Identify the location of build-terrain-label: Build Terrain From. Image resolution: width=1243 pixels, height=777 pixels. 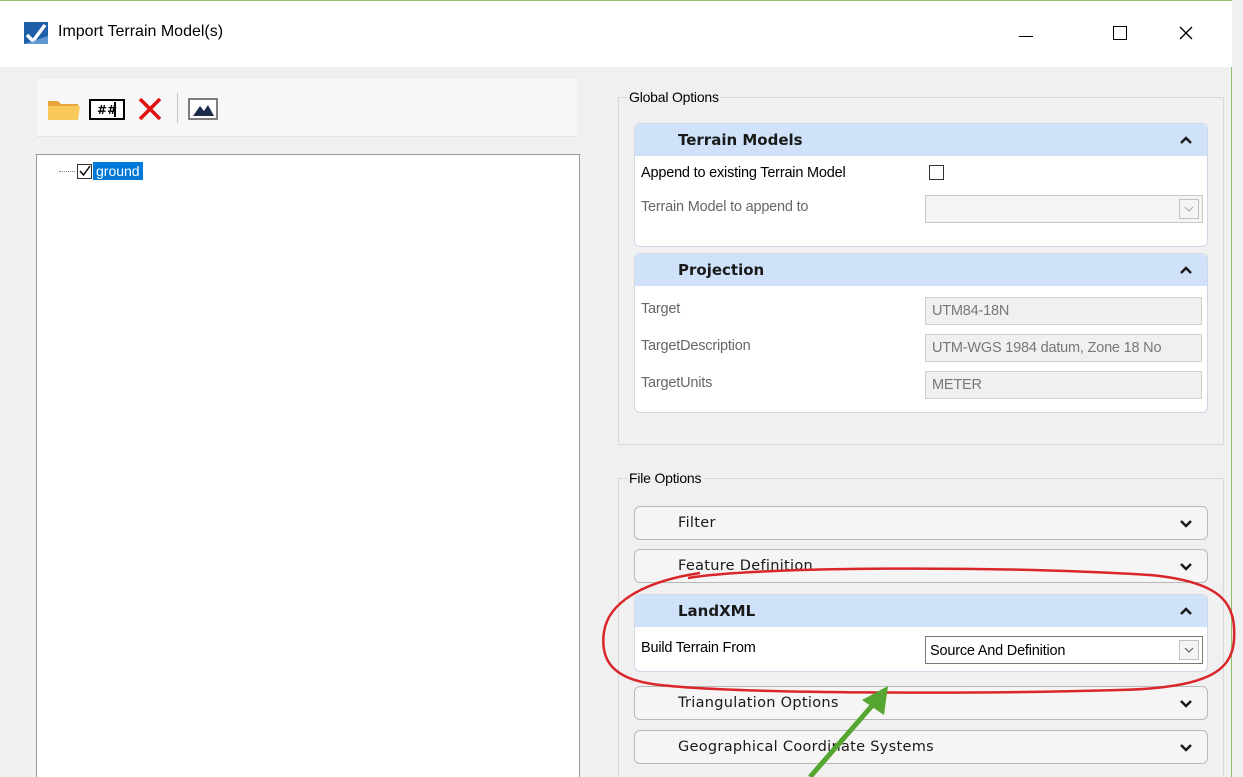
(698, 648).